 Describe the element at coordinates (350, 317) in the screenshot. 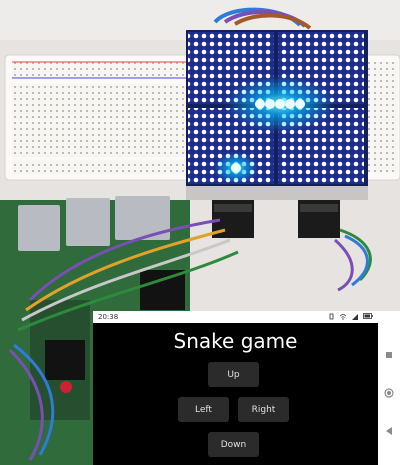

I see `status-icons` at that location.